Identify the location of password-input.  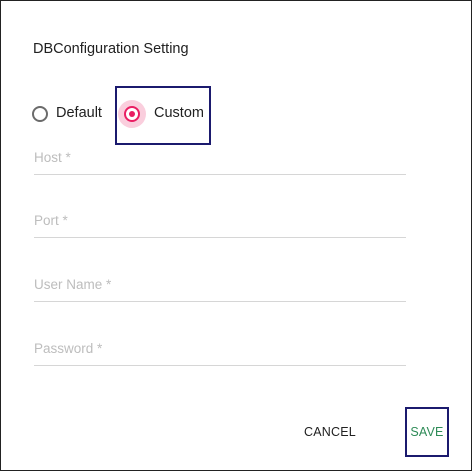
(220, 353).